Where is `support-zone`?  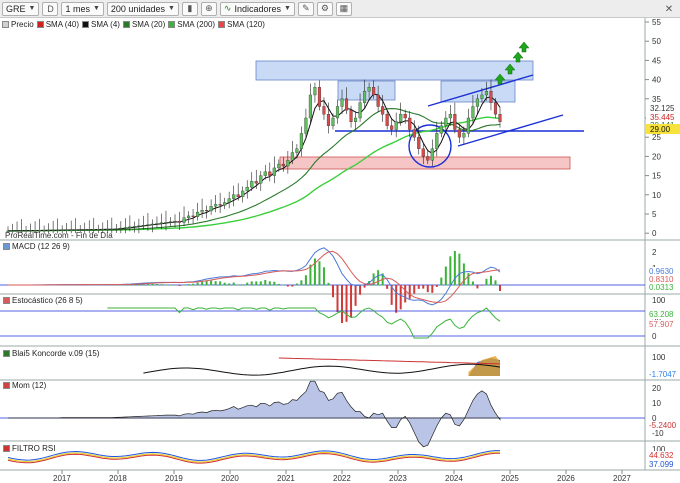 support-zone is located at coordinates (425, 163).